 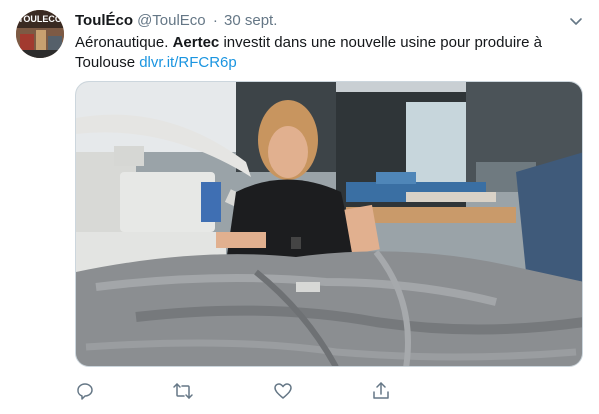 I want to click on chevron-down-icon, so click(x=576, y=21).